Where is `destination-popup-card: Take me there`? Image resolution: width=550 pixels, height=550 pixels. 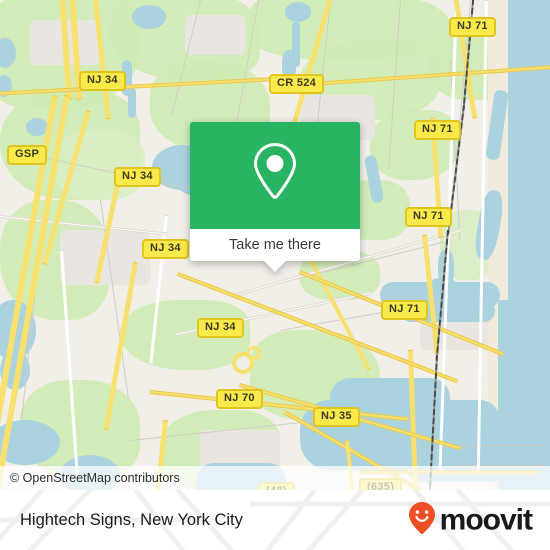
destination-popup-card: Take me there is located at coordinates (275, 197).